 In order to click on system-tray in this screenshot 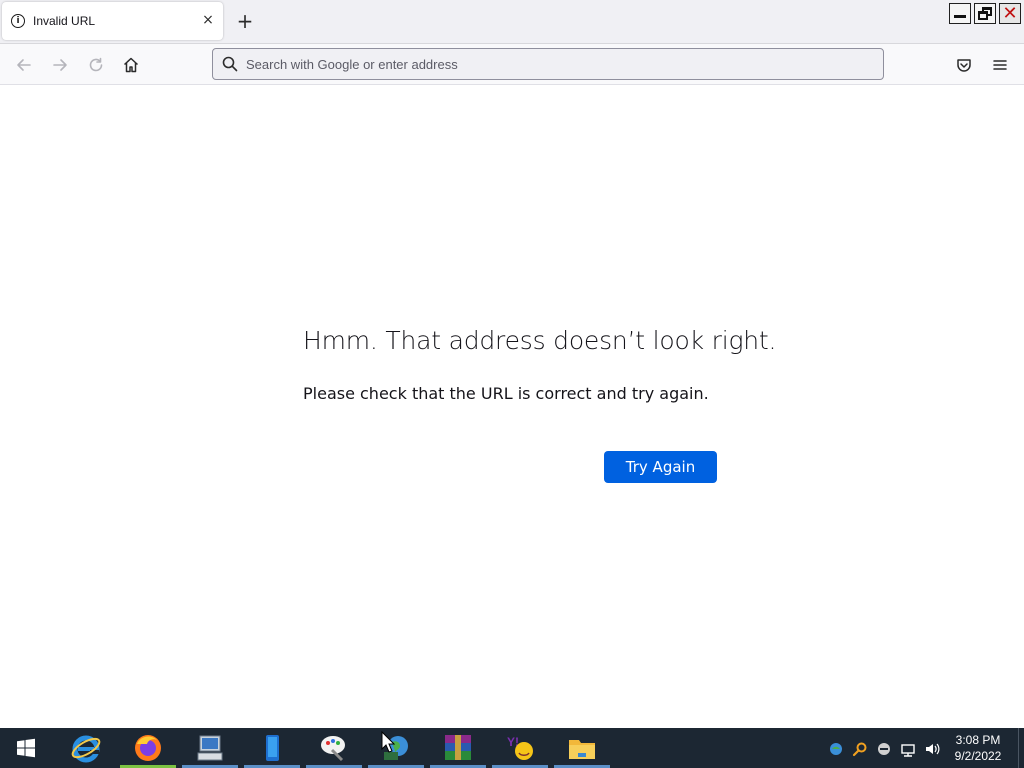, I will do `click(886, 748)`.